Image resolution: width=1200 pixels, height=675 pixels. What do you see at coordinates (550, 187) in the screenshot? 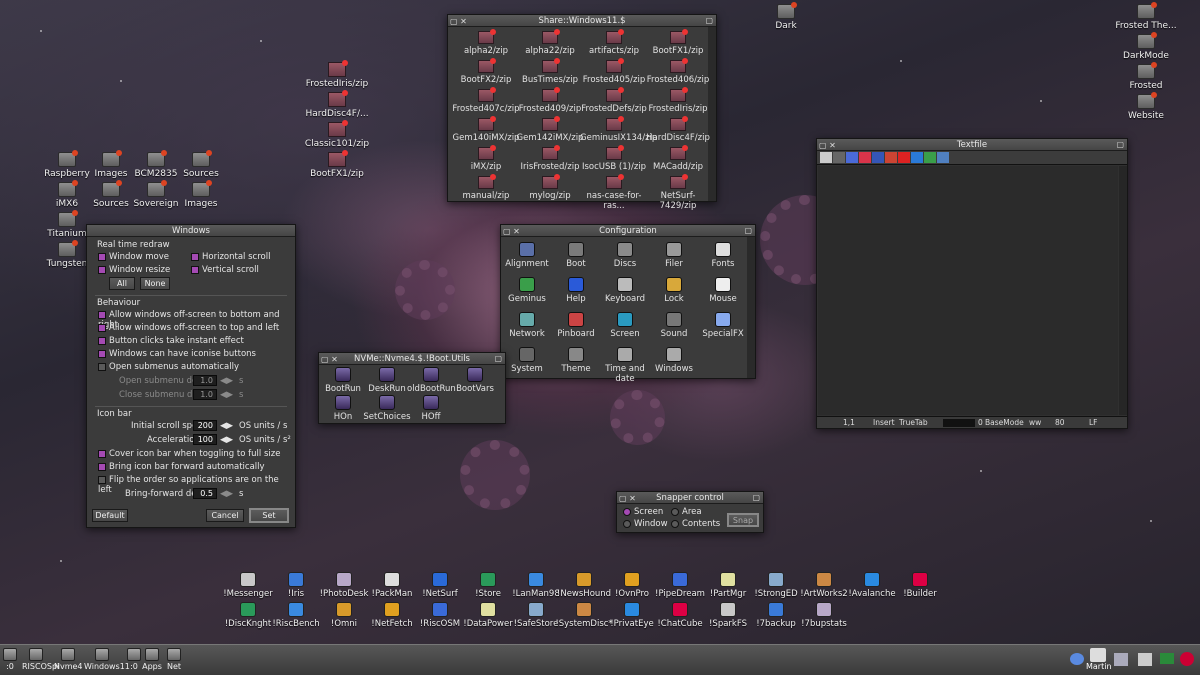
I see `file-item: mylog/zip` at bounding box center [550, 187].